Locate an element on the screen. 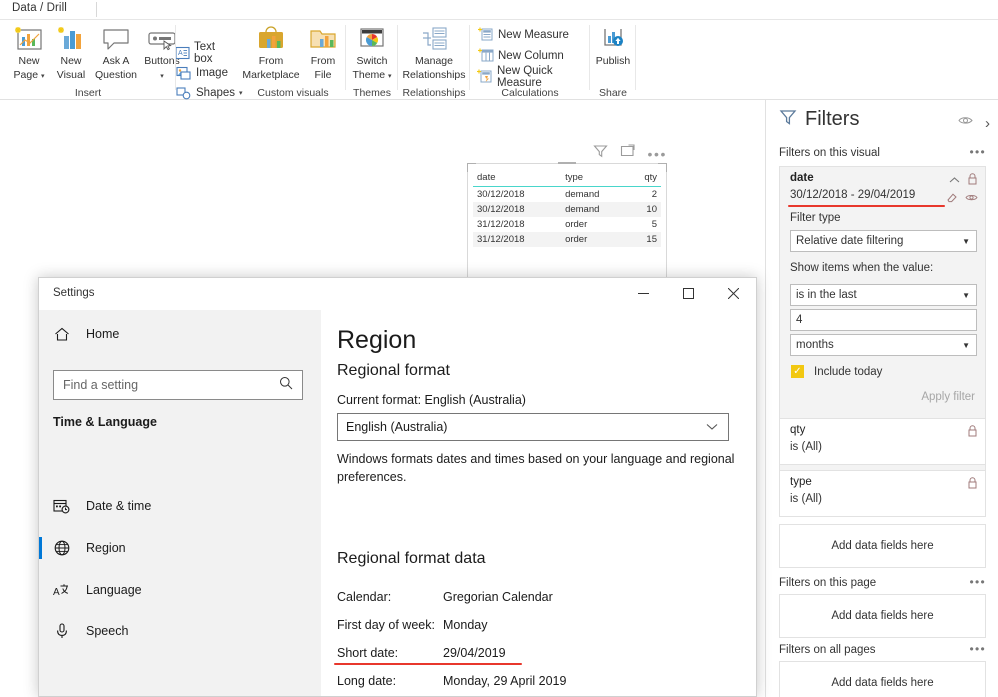  table-row: 30/12/2018 demand 2 is located at coordinates (567, 194).